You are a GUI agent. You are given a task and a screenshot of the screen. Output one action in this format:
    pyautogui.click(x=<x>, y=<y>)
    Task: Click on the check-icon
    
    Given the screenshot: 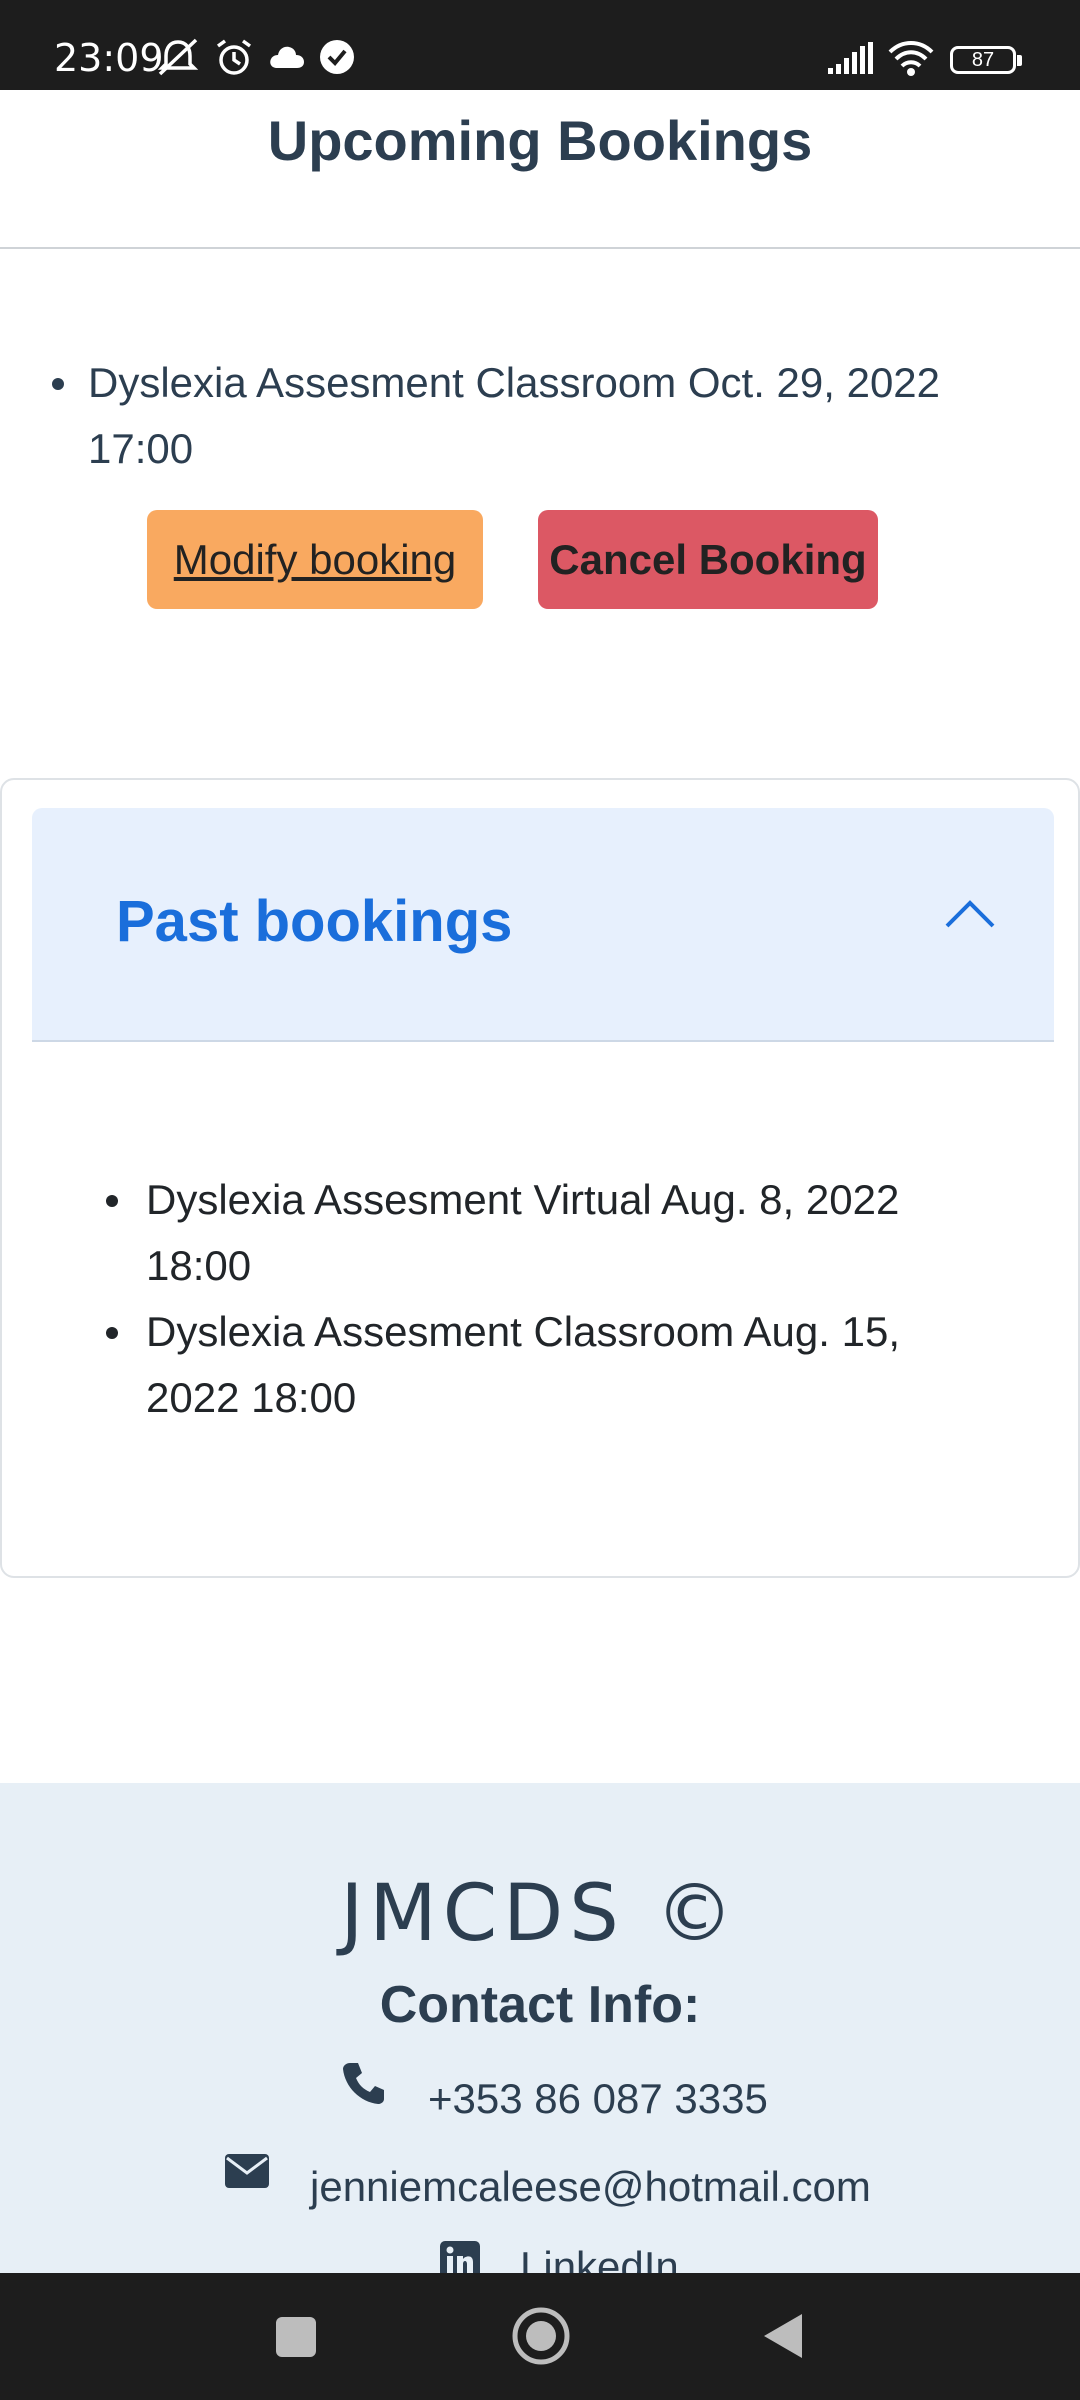 What is the action you would take?
    pyautogui.click(x=337, y=59)
    